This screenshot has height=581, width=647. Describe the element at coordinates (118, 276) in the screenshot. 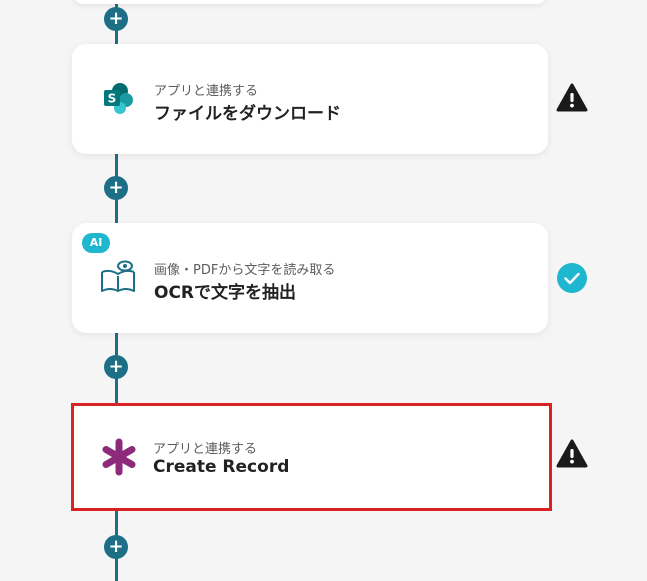

I see `ocr-book-eye-icon` at that location.